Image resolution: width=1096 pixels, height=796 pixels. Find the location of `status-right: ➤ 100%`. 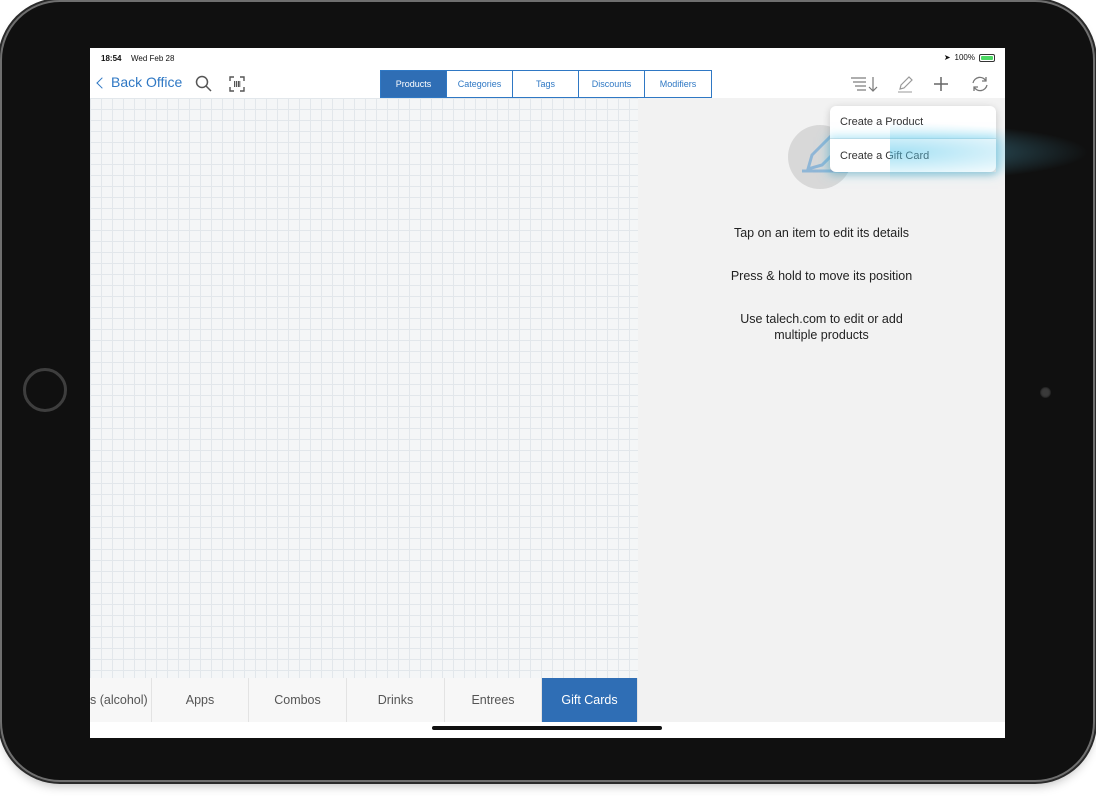

status-right: ➤ 100% is located at coordinates (969, 57).